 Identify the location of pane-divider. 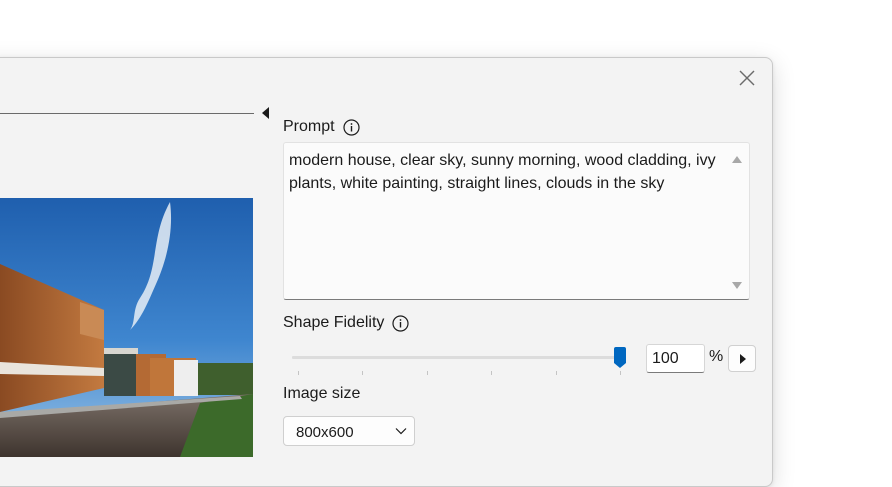
(127, 113).